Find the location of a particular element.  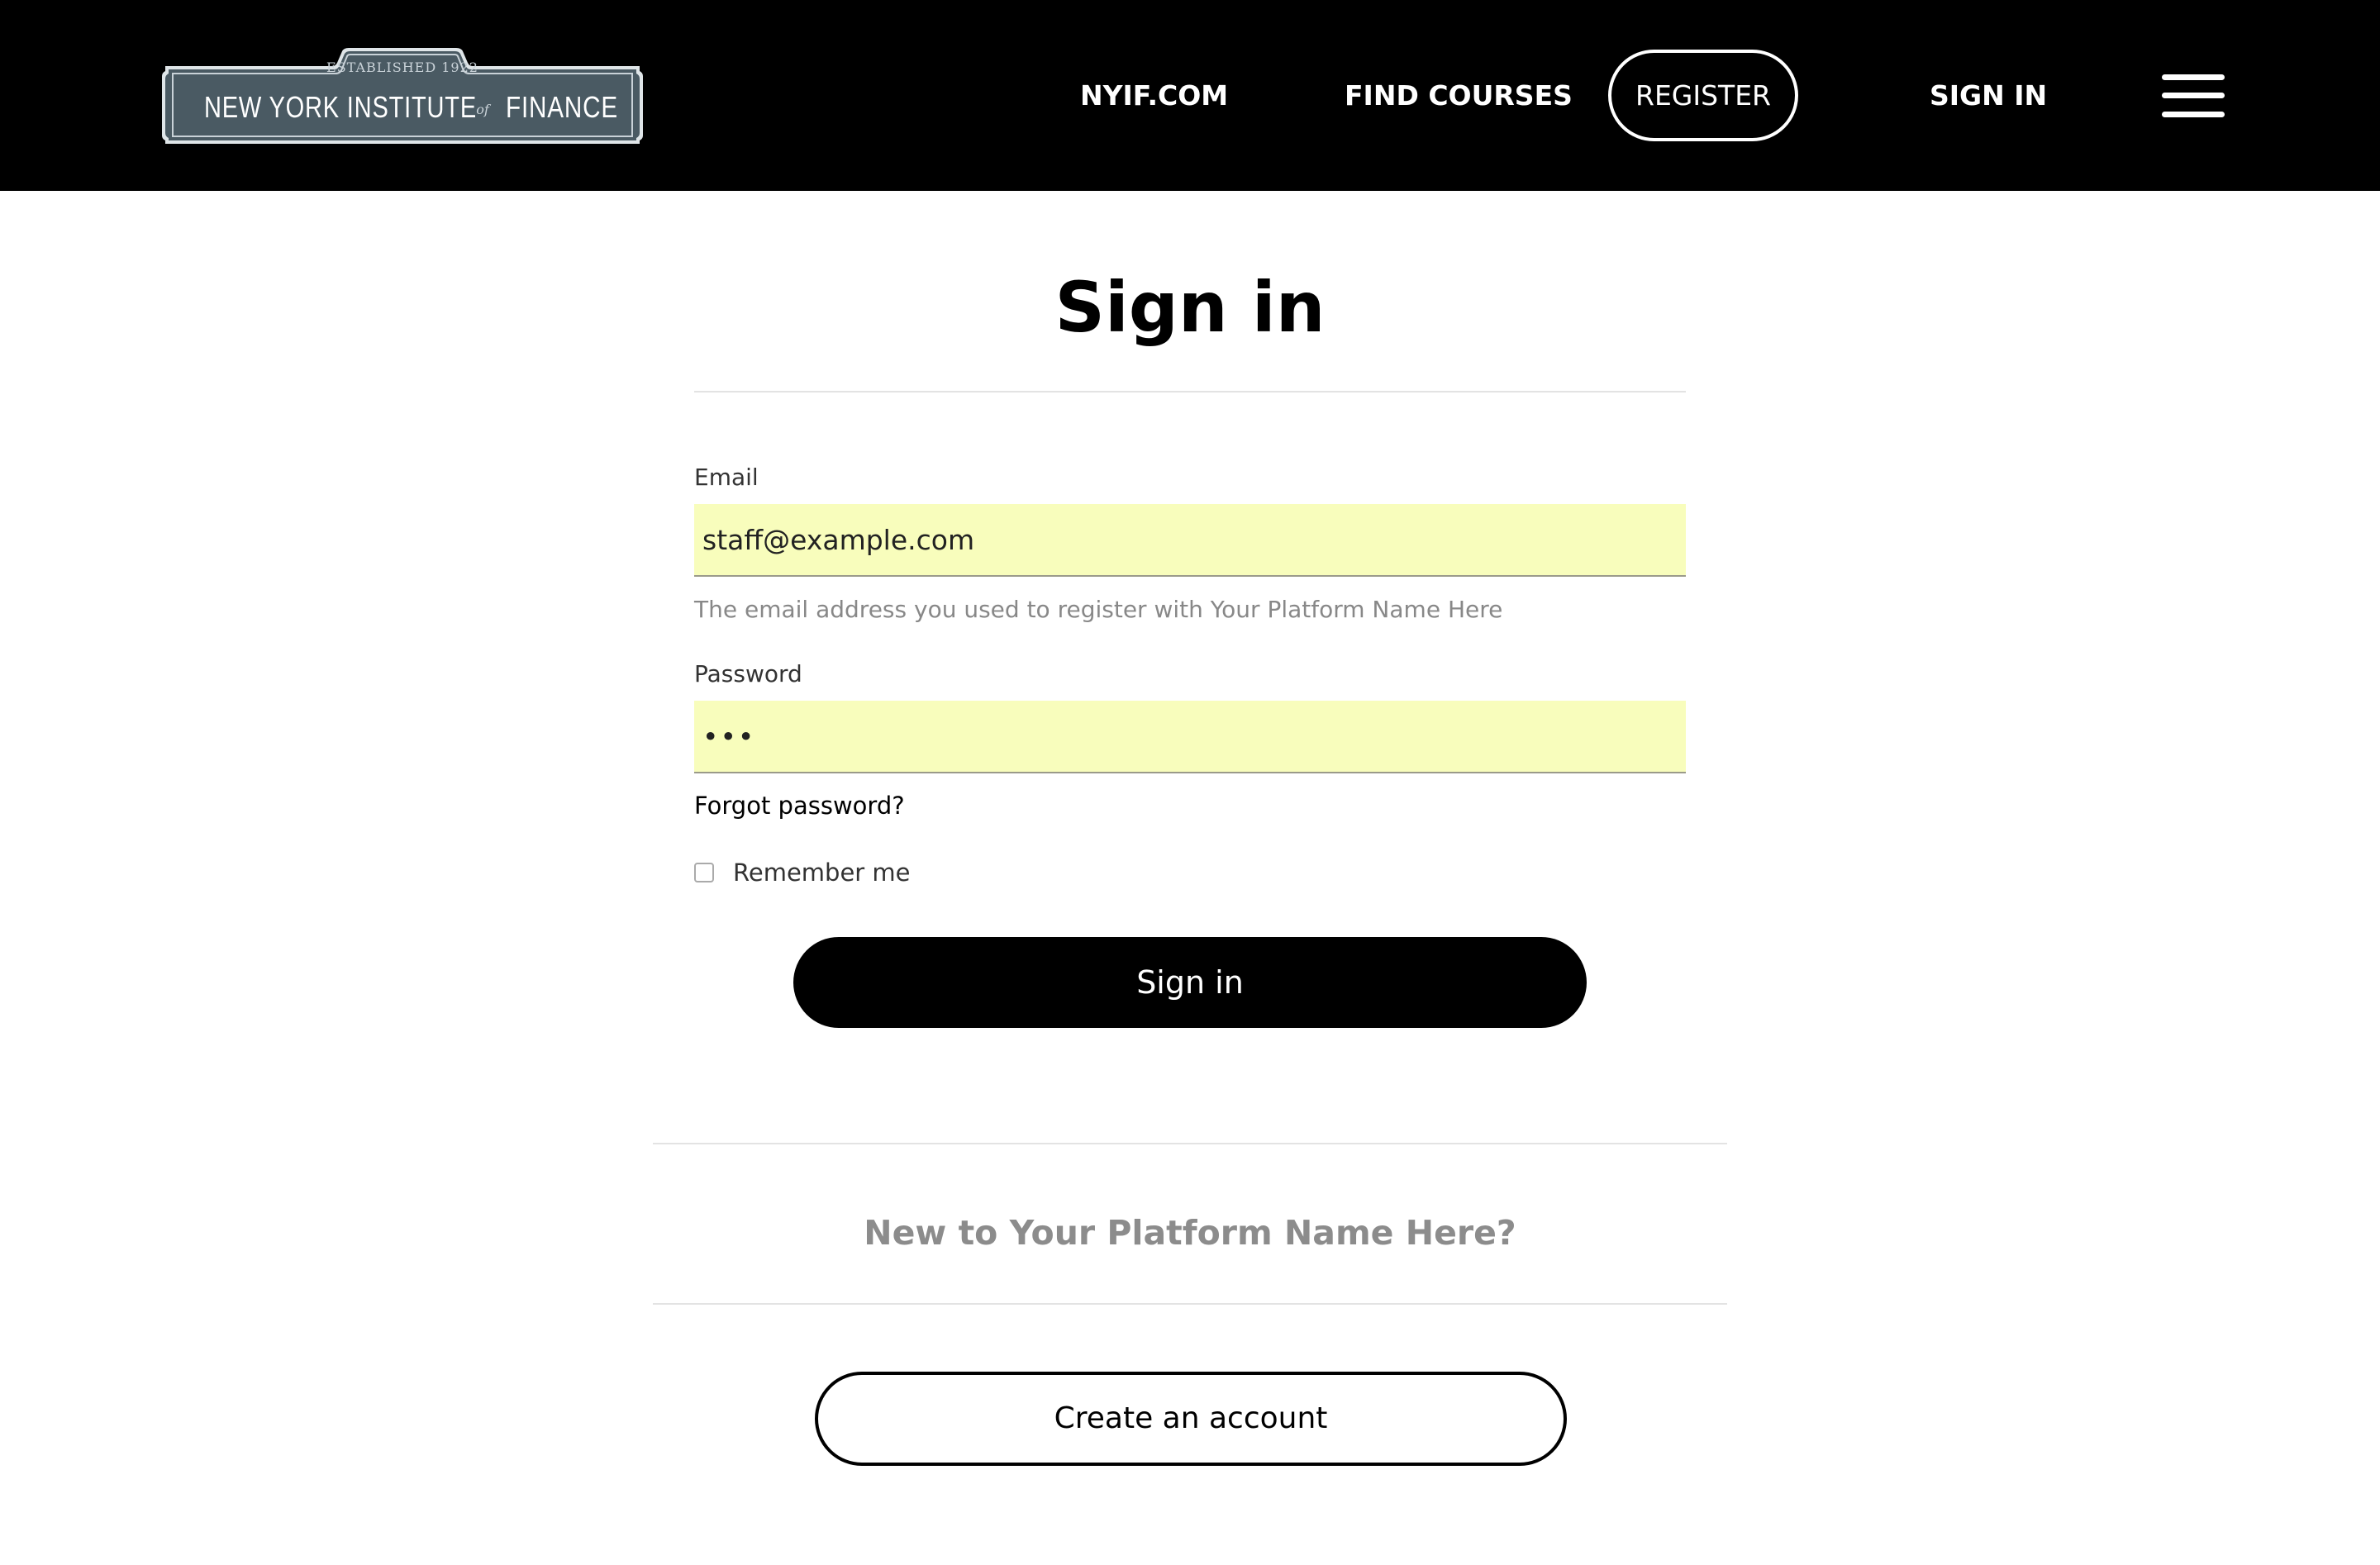

hamburger-menu-icon is located at coordinates (2193, 95).